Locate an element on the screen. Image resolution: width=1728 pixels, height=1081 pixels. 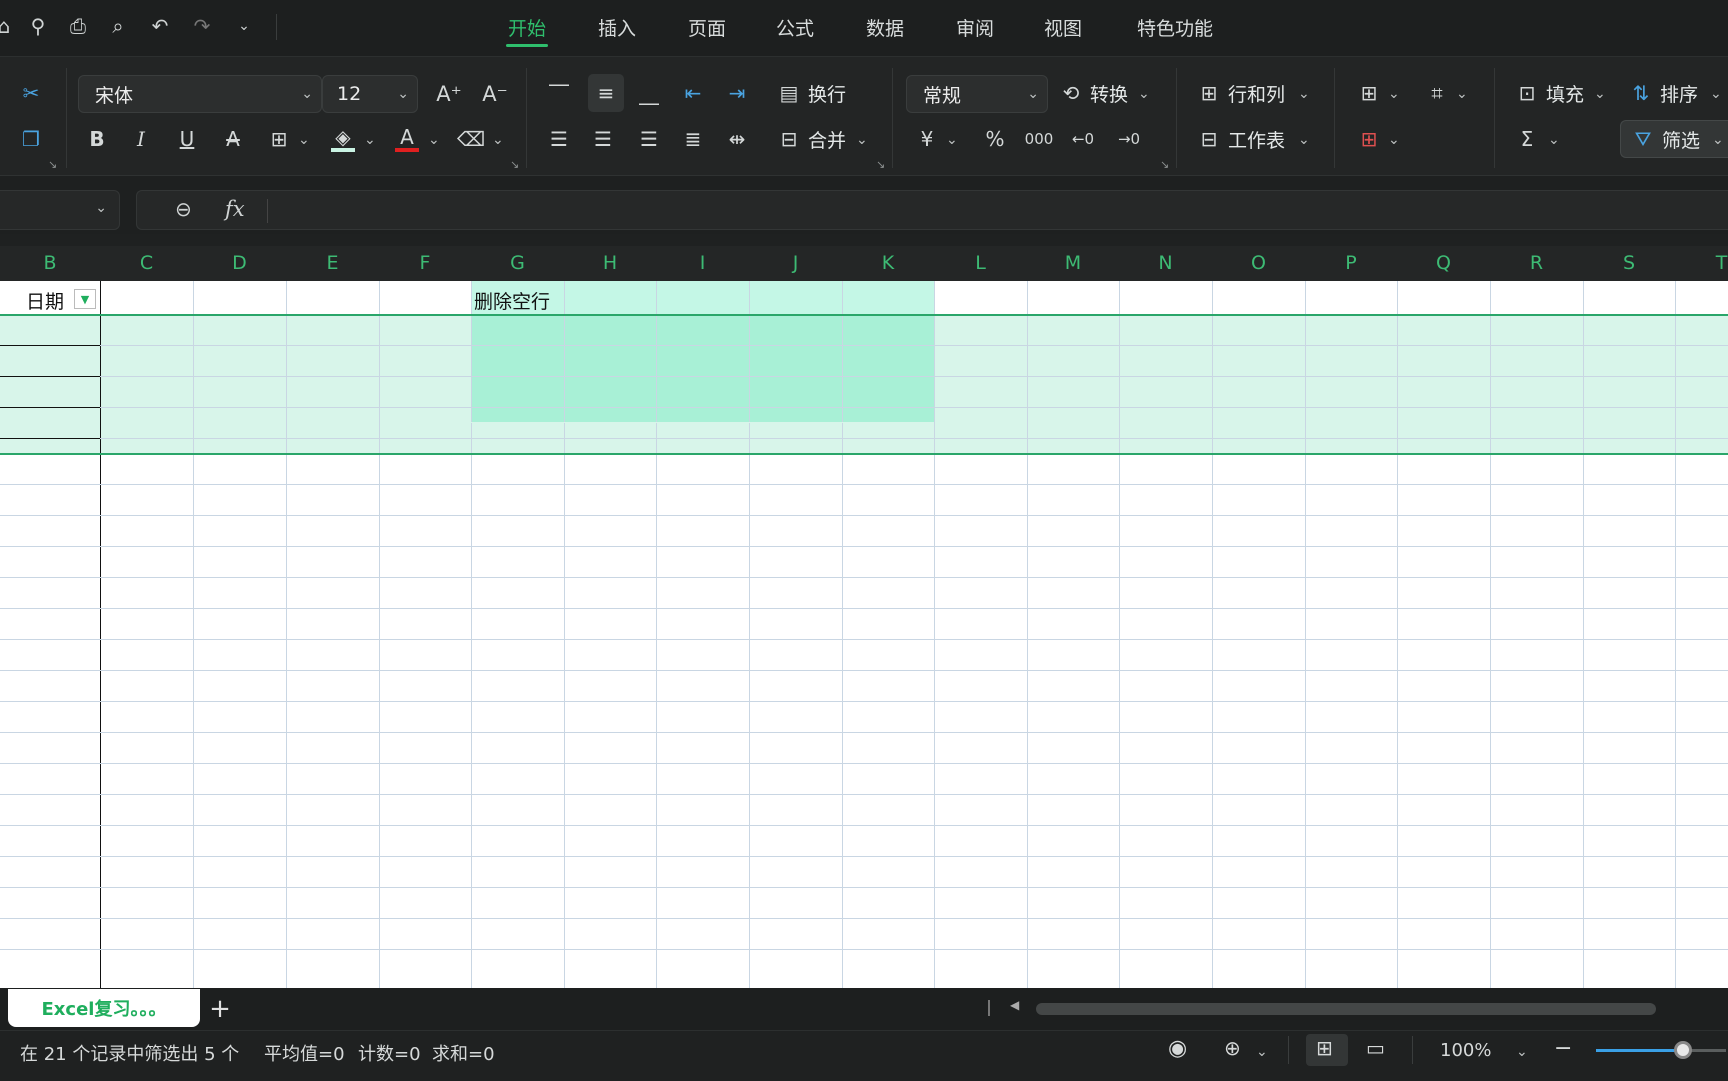
page-layout-icon: ▭ is located at coordinates (1375, 1048).